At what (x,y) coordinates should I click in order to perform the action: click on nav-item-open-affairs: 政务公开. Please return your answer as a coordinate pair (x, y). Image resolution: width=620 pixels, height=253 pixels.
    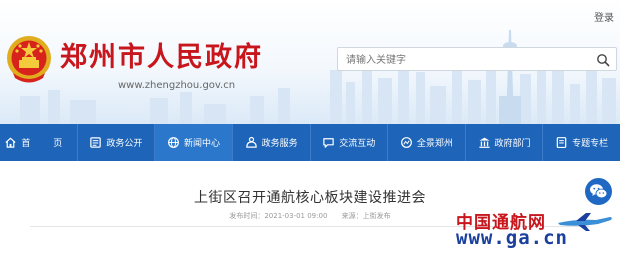
    Looking at the image, I should click on (117, 142).